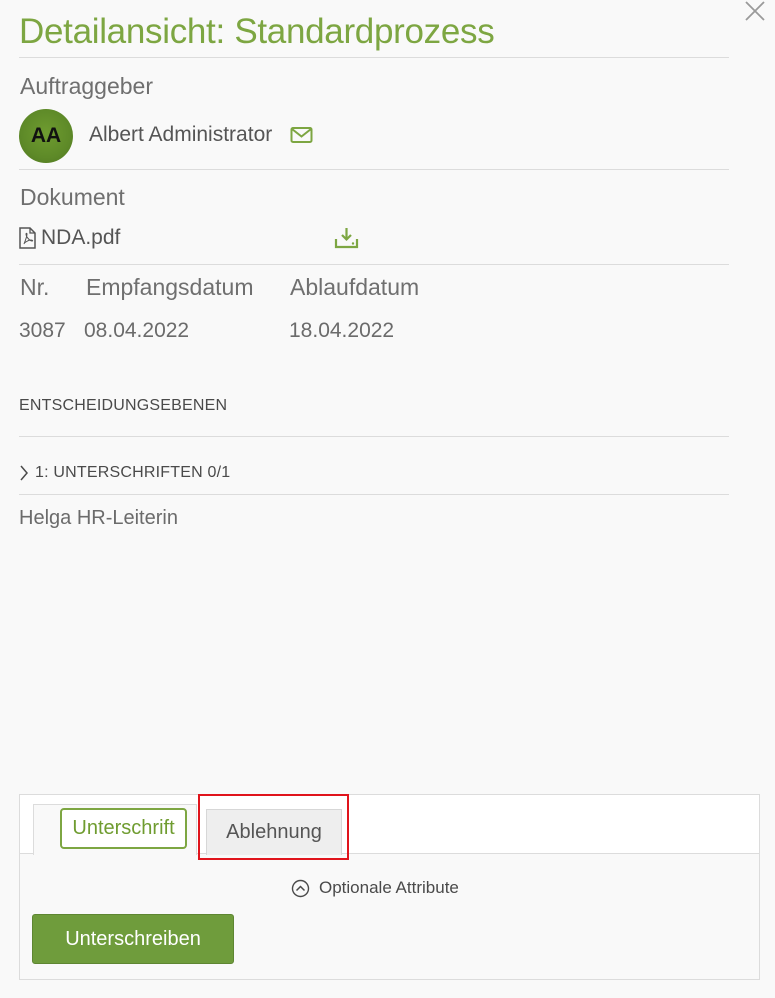 Image resolution: width=775 pixels, height=998 pixels. Describe the element at coordinates (24, 473) in the screenshot. I see `chevron-right-icon` at that location.